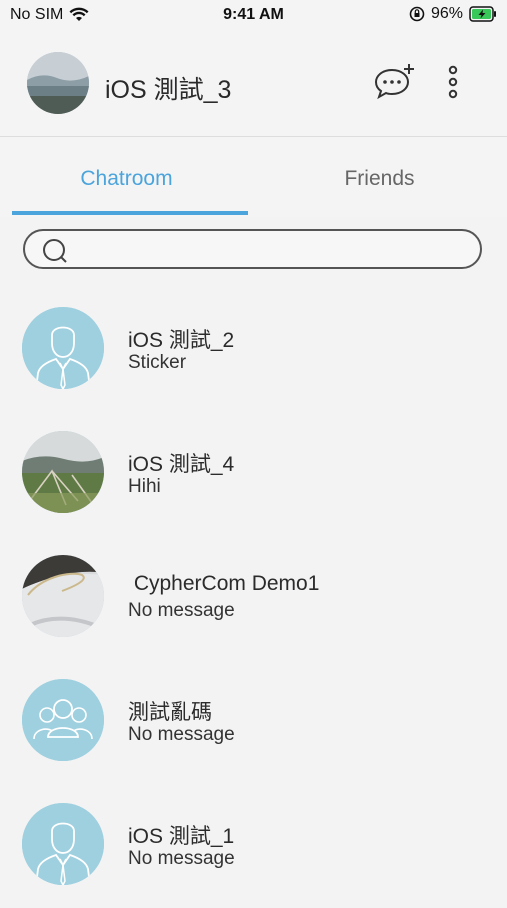 This screenshot has height=908, width=507. What do you see at coordinates (181, 836) in the screenshot?
I see `chat-name: iOS 測試_1` at bounding box center [181, 836].